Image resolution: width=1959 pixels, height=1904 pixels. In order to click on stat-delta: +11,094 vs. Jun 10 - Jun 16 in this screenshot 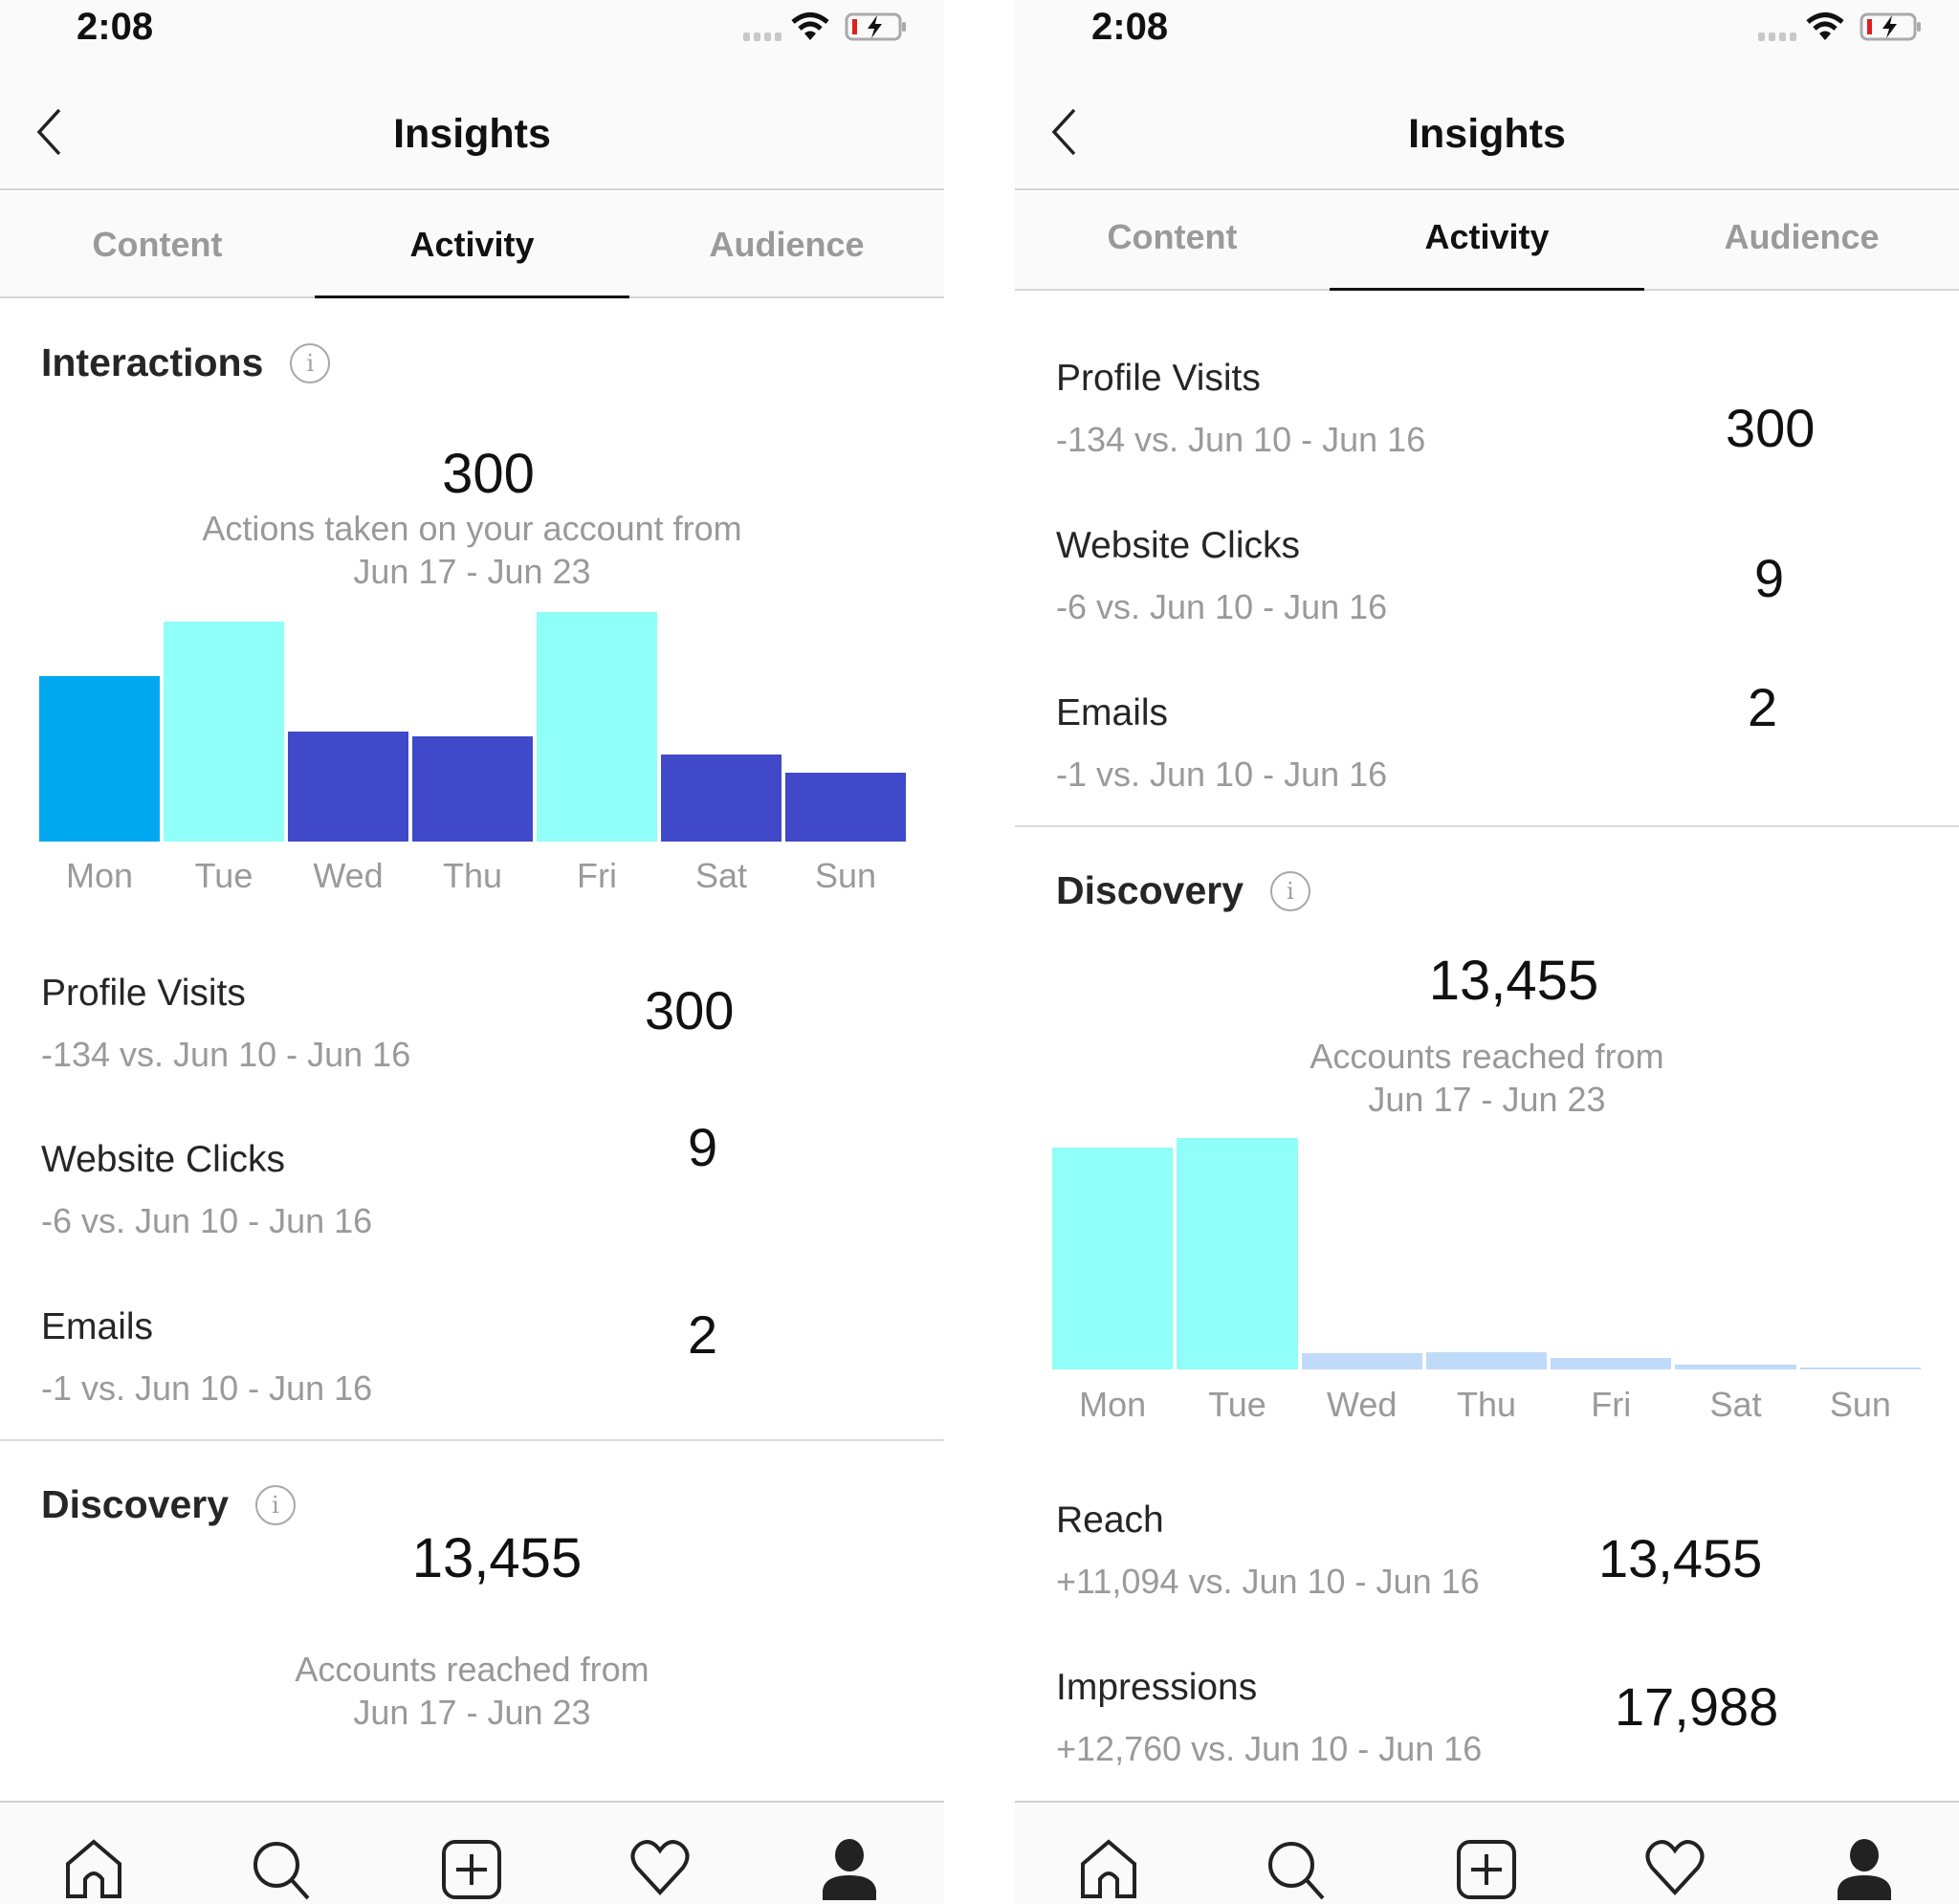, I will do `click(1268, 1582)`.